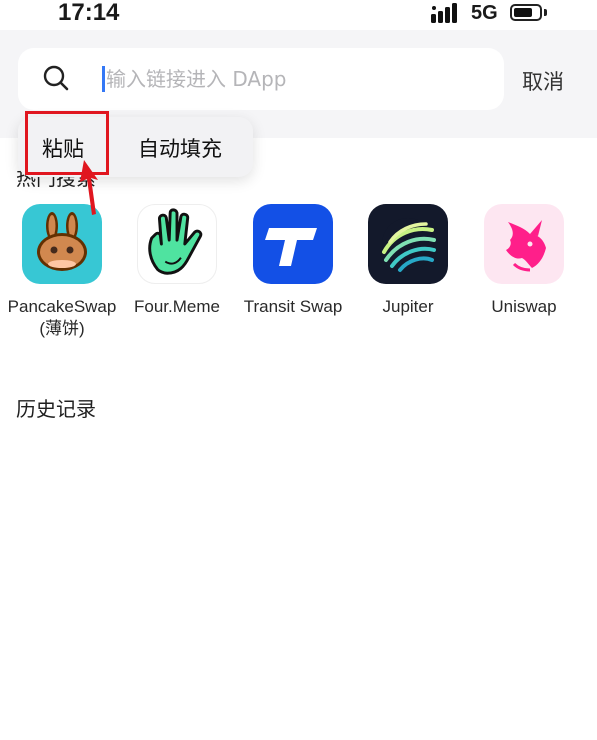  I want to click on dapp-item-transitswap: Transit Swap, so click(293, 261).